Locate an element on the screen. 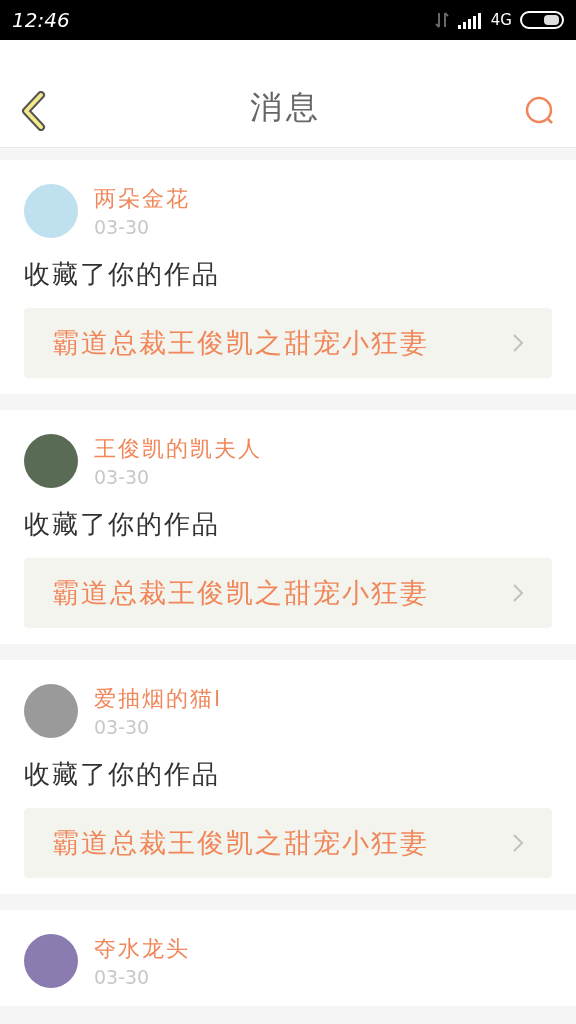 This screenshot has width=576, height=1024. network-type: 4G is located at coordinates (501, 20).